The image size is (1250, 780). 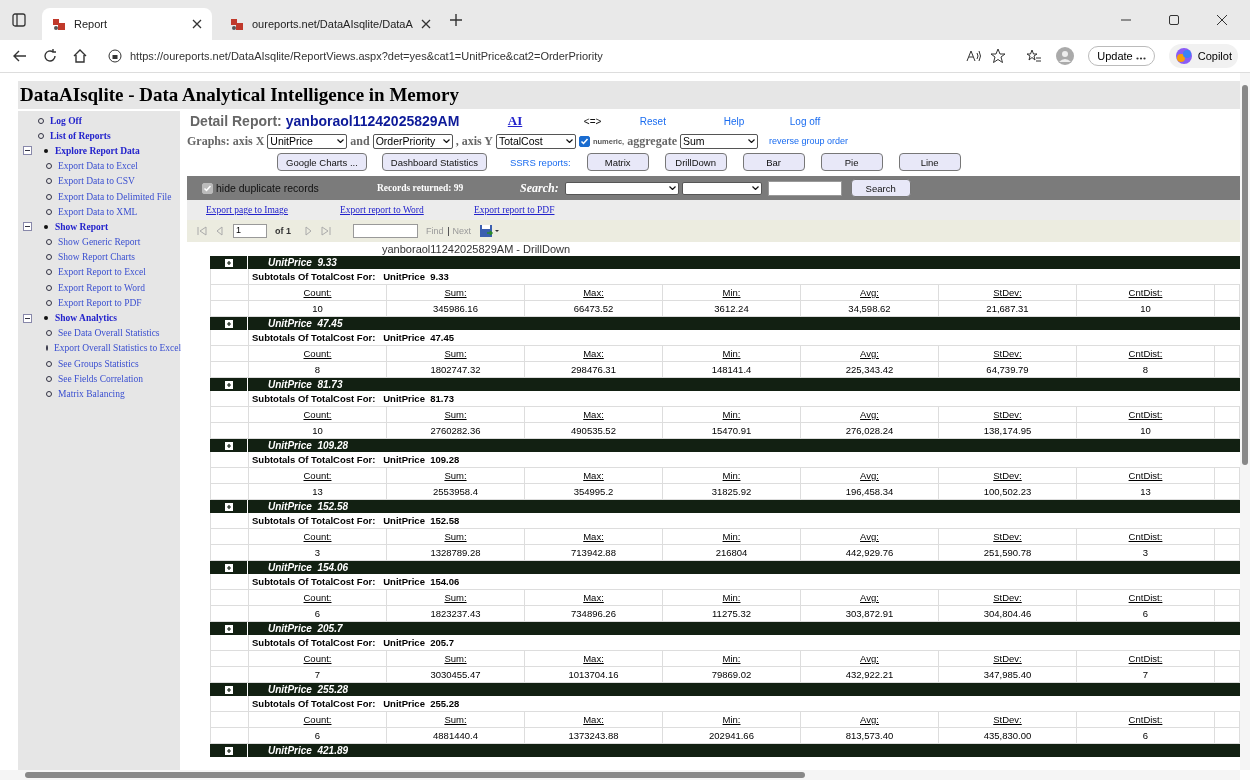 I want to click on search-operator-select, so click(x=721, y=188).